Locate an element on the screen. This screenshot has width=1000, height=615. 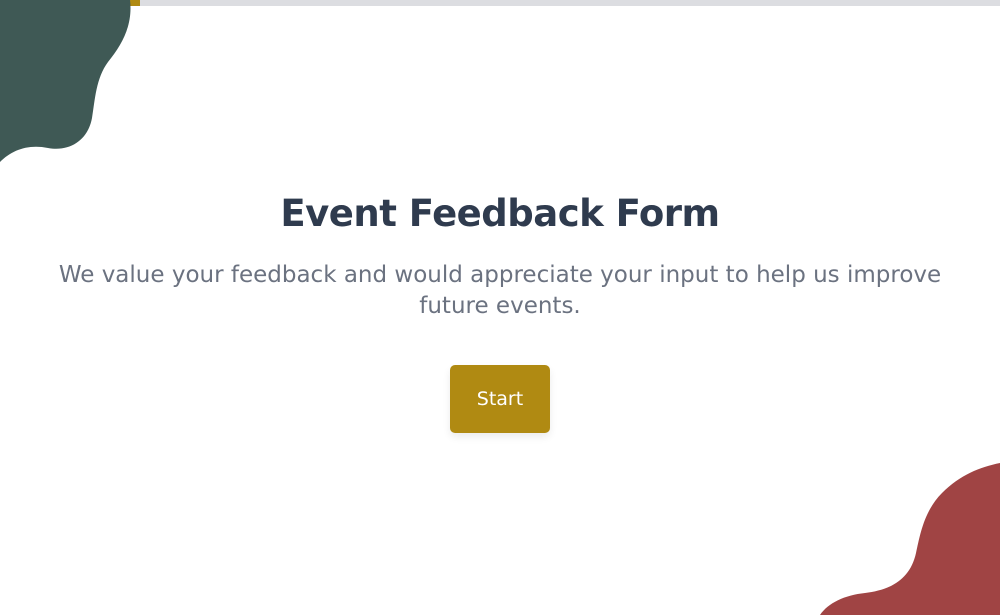
progress-bar is located at coordinates (500, 3).